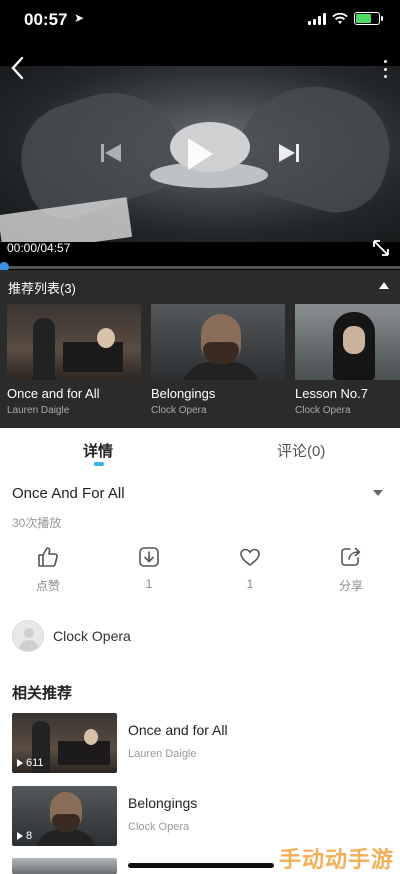  I want to click on tab-details: 详情, so click(98, 450).